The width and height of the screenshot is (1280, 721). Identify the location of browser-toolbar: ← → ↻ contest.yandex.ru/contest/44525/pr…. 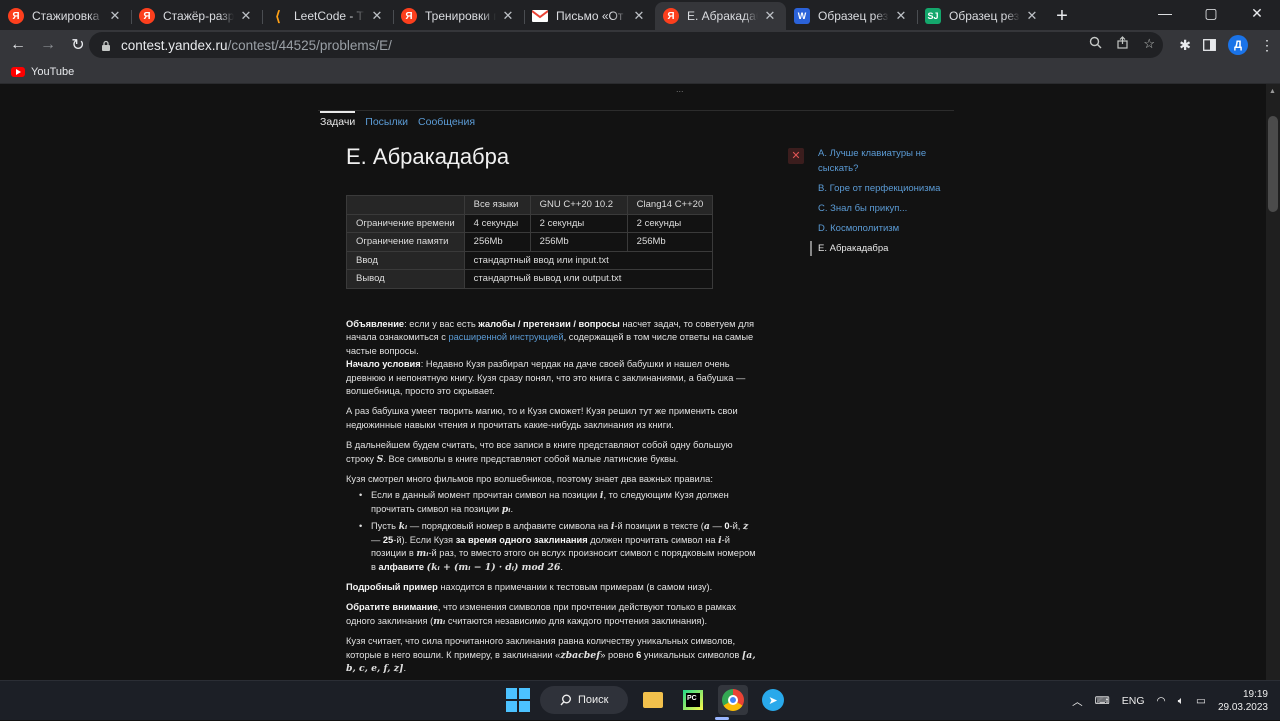
(640, 45).